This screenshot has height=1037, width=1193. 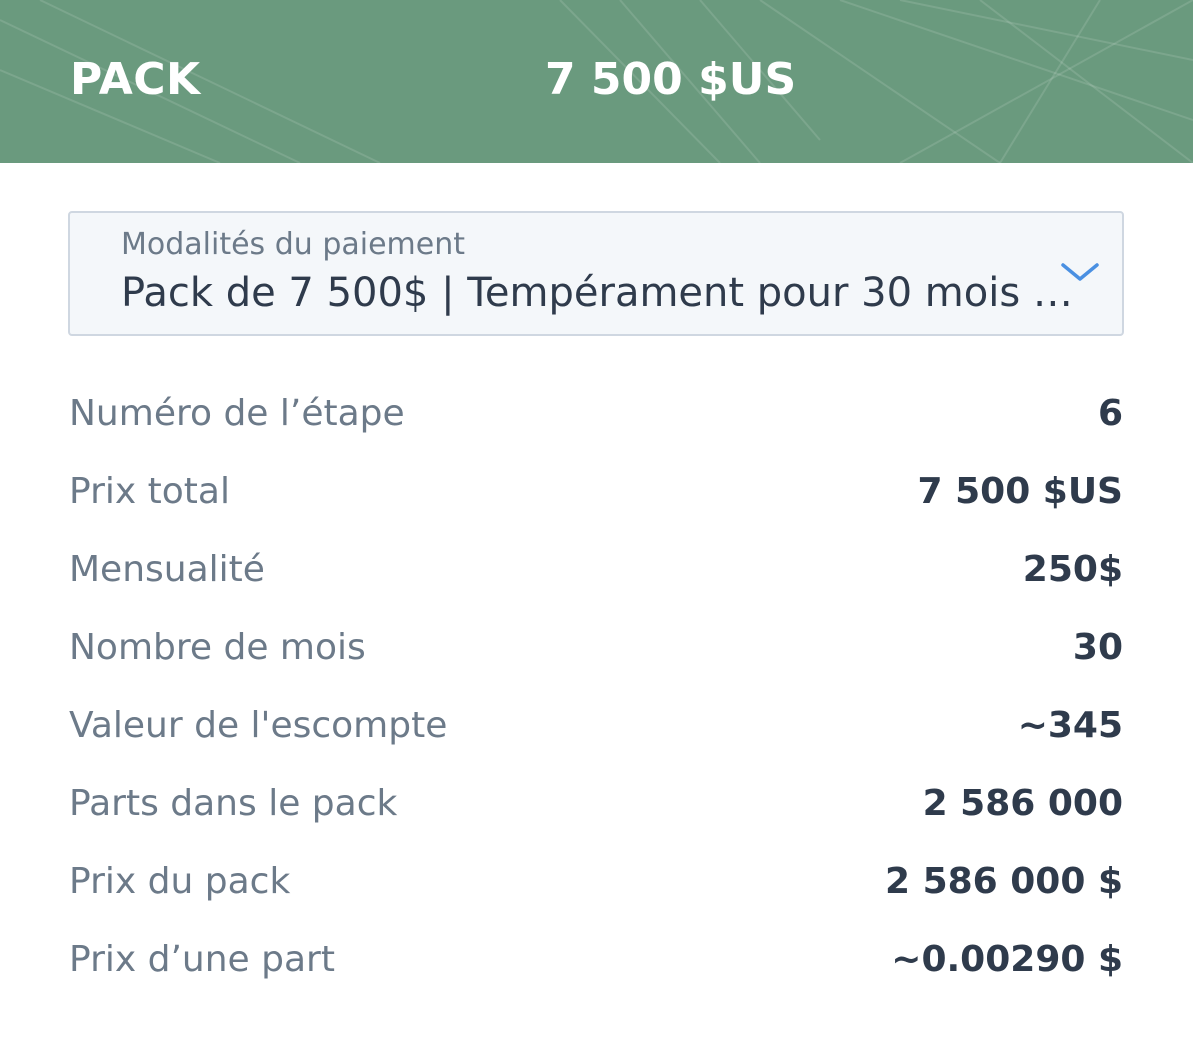 I want to click on detail-label: Nombre de mois, so click(x=217, y=647).